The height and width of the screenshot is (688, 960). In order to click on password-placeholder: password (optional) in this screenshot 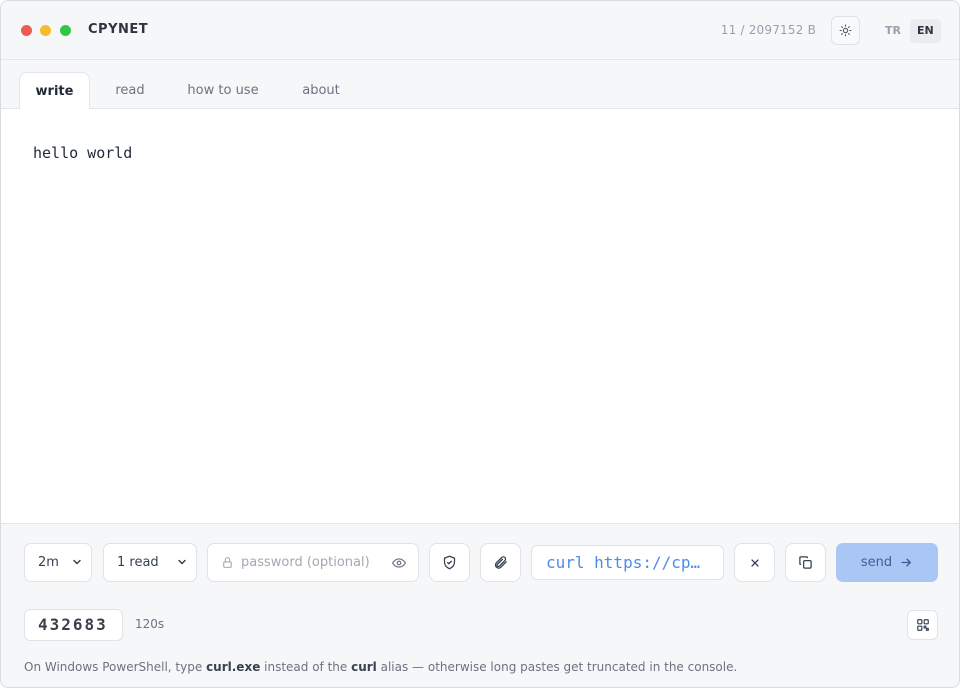, I will do `click(305, 562)`.